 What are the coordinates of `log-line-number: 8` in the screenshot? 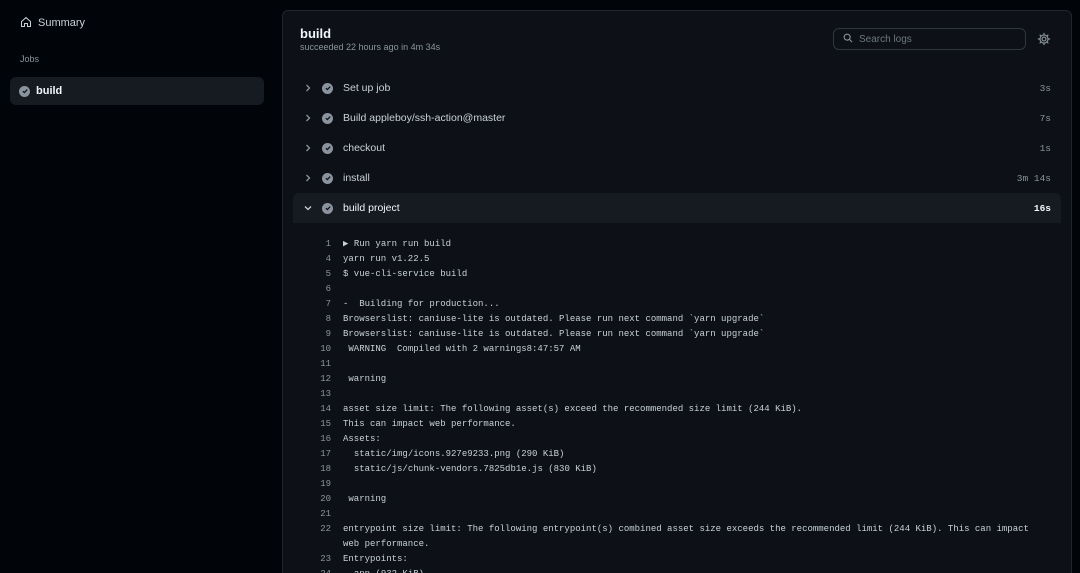 It's located at (313, 319).